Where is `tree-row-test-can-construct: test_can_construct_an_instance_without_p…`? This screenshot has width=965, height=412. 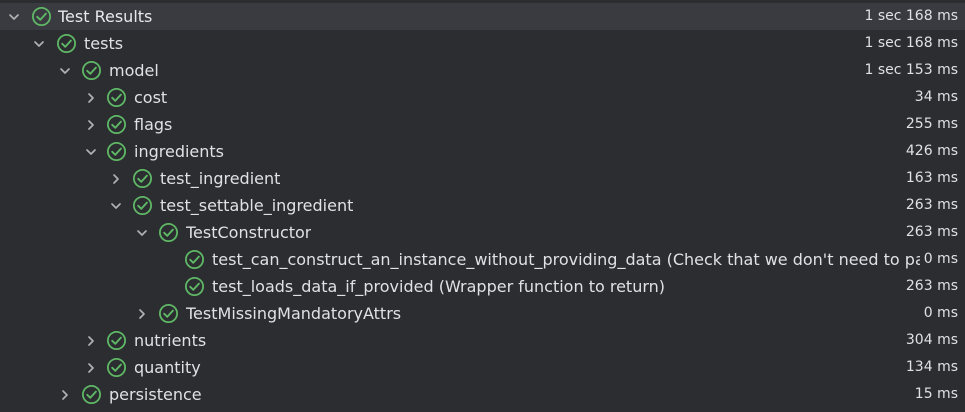 tree-row-test-can-construct: test_can_construct_an_instance_without_p… is located at coordinates (482, 259).